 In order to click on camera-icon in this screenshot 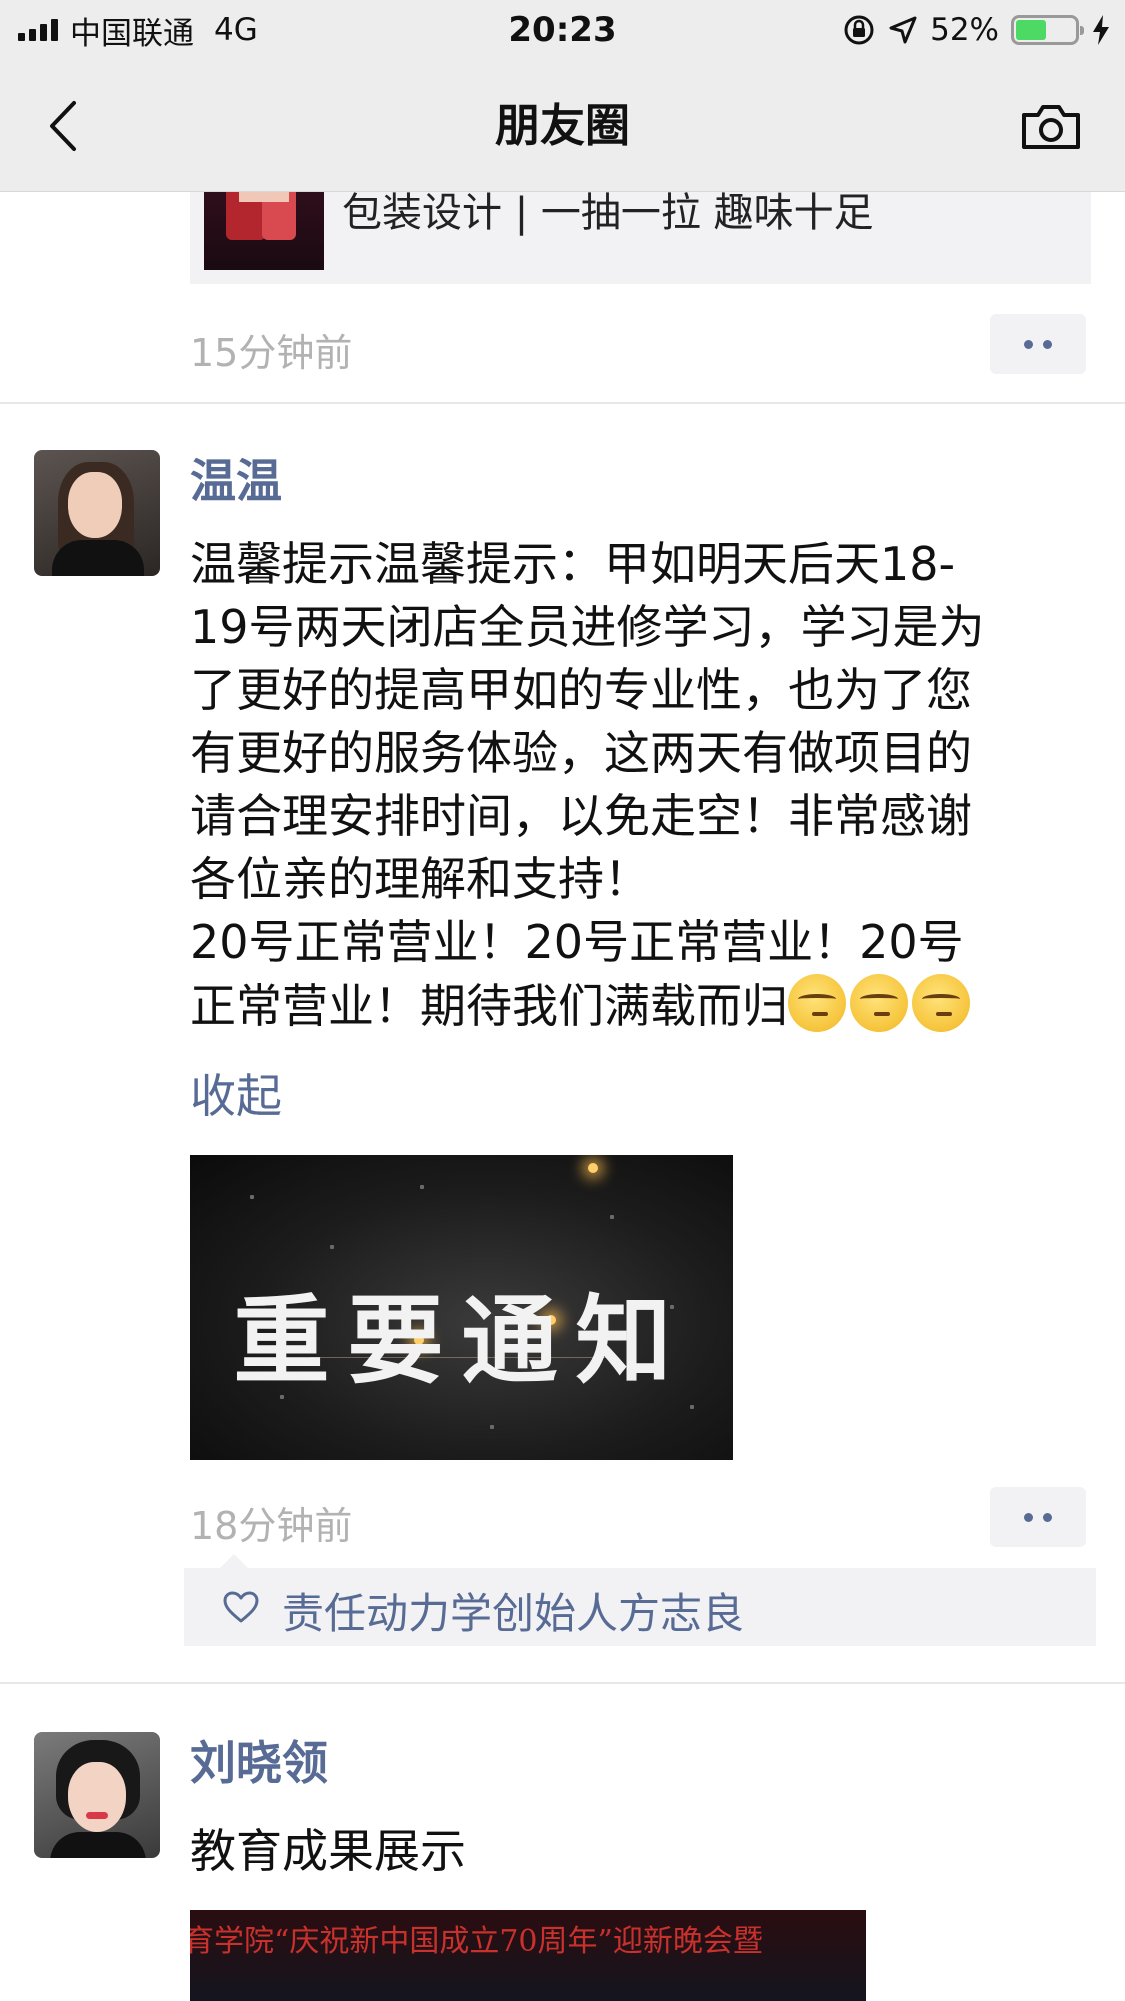, I will do `click(1051, 127)`.